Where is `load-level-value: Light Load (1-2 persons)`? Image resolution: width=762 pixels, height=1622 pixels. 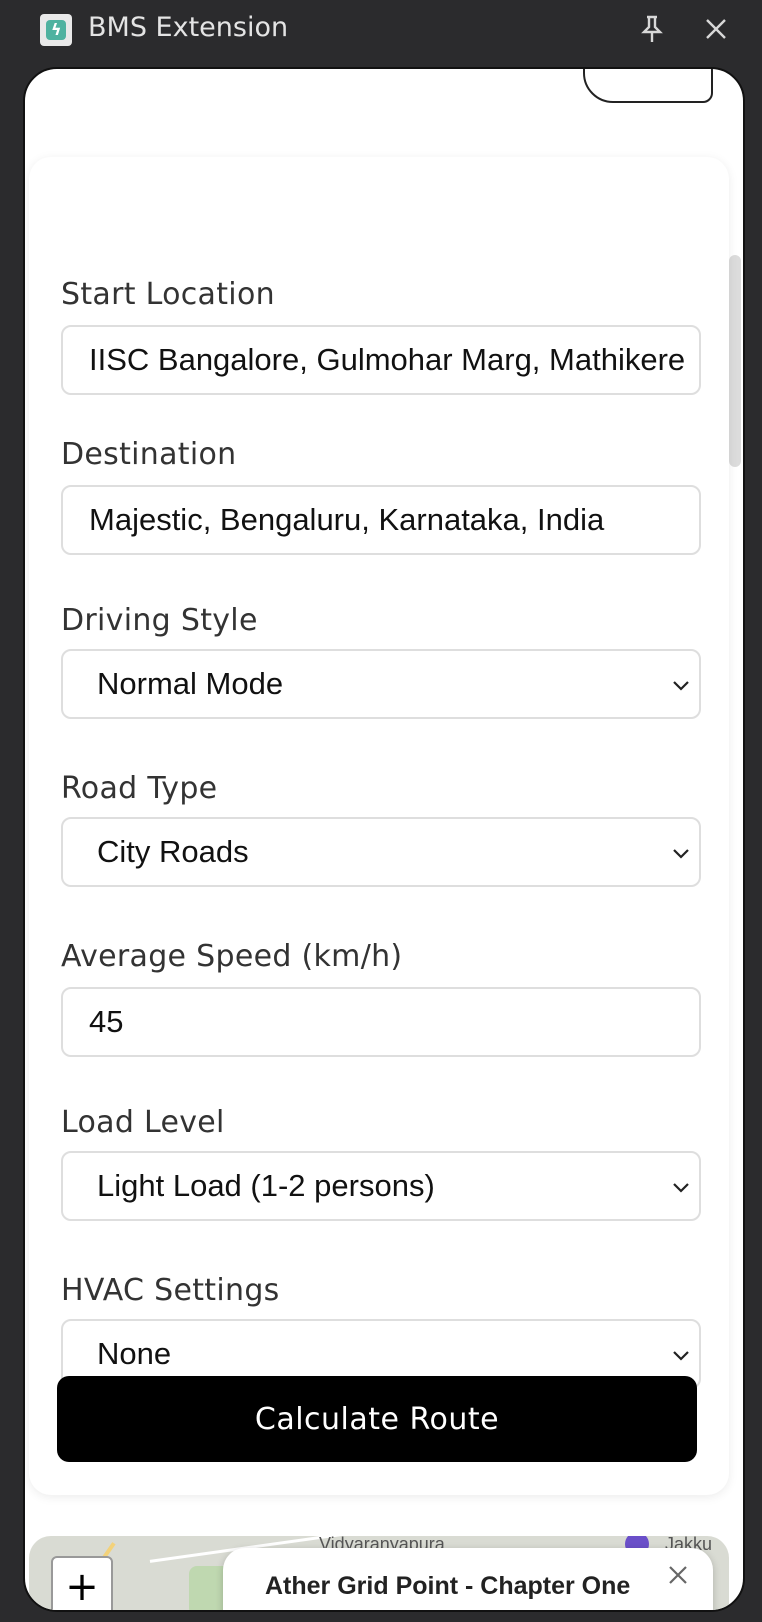 load-level-value: Light Load (1-2 persons) is located at coordinates (266, 1185).